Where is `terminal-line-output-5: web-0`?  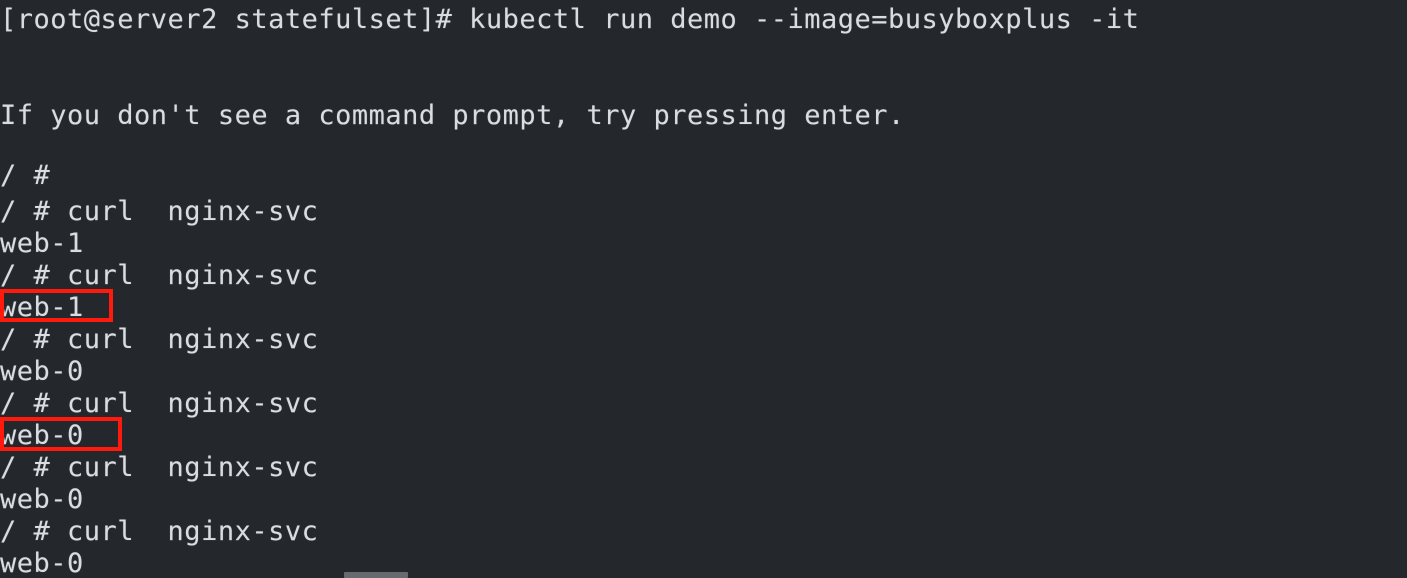
terminal-line-output-5: web-0 is located at coordinates (42, 499).